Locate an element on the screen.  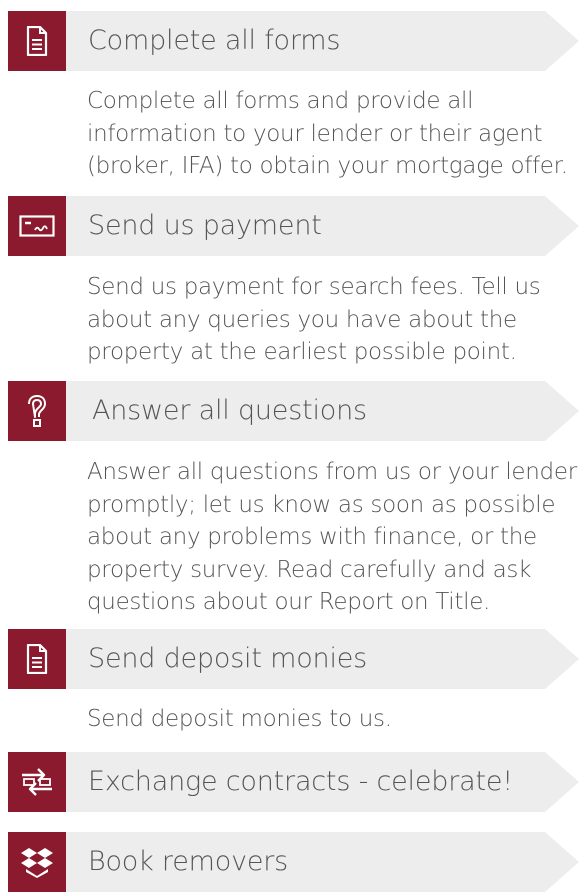
step-description: Send deposit monies to us. is located at coordinates (239, 719).